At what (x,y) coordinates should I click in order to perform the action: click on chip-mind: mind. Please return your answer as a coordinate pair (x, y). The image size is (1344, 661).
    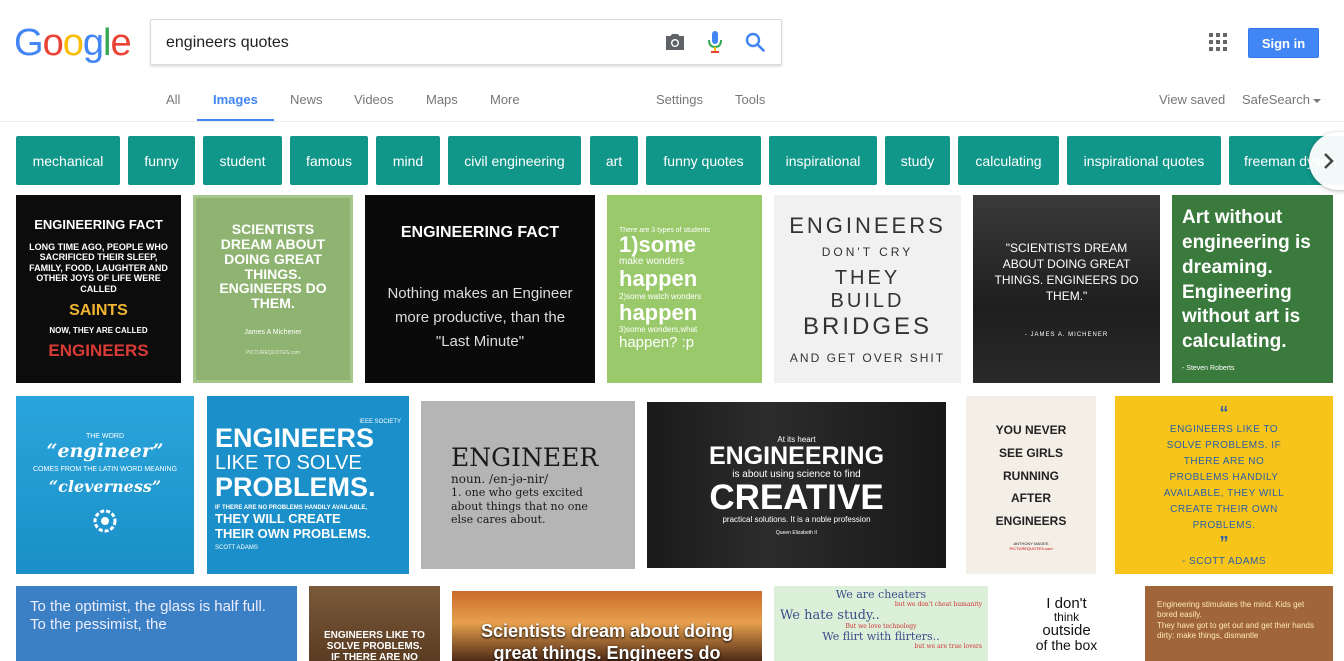
    Looking at the image, I should click on (408, 160).